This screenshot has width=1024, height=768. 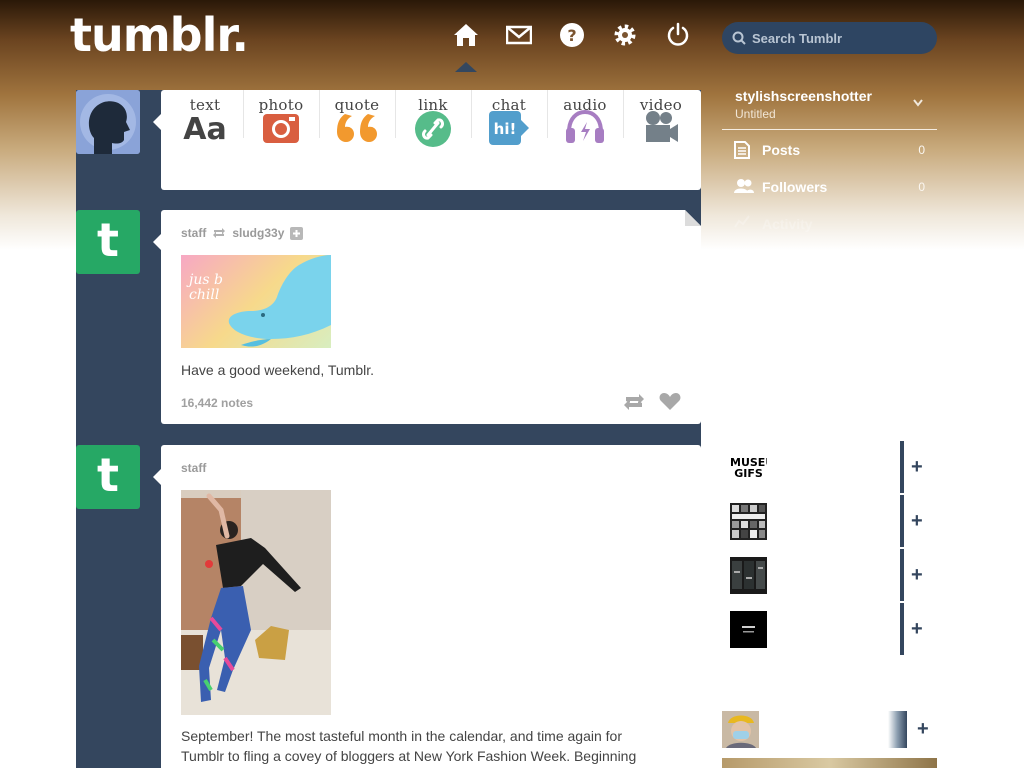 I want to click on text-icon: Aa, so click(x=204, y=128).